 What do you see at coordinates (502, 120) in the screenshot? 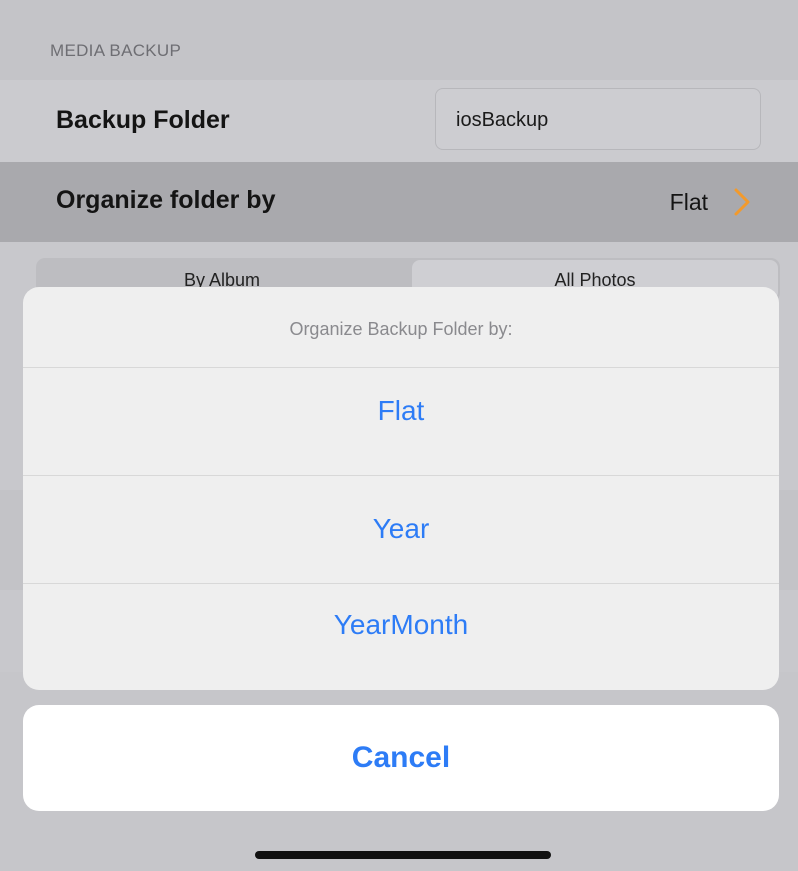
I see `backup-folder-input-value: iosBackup` at bounding box center [502, 120].